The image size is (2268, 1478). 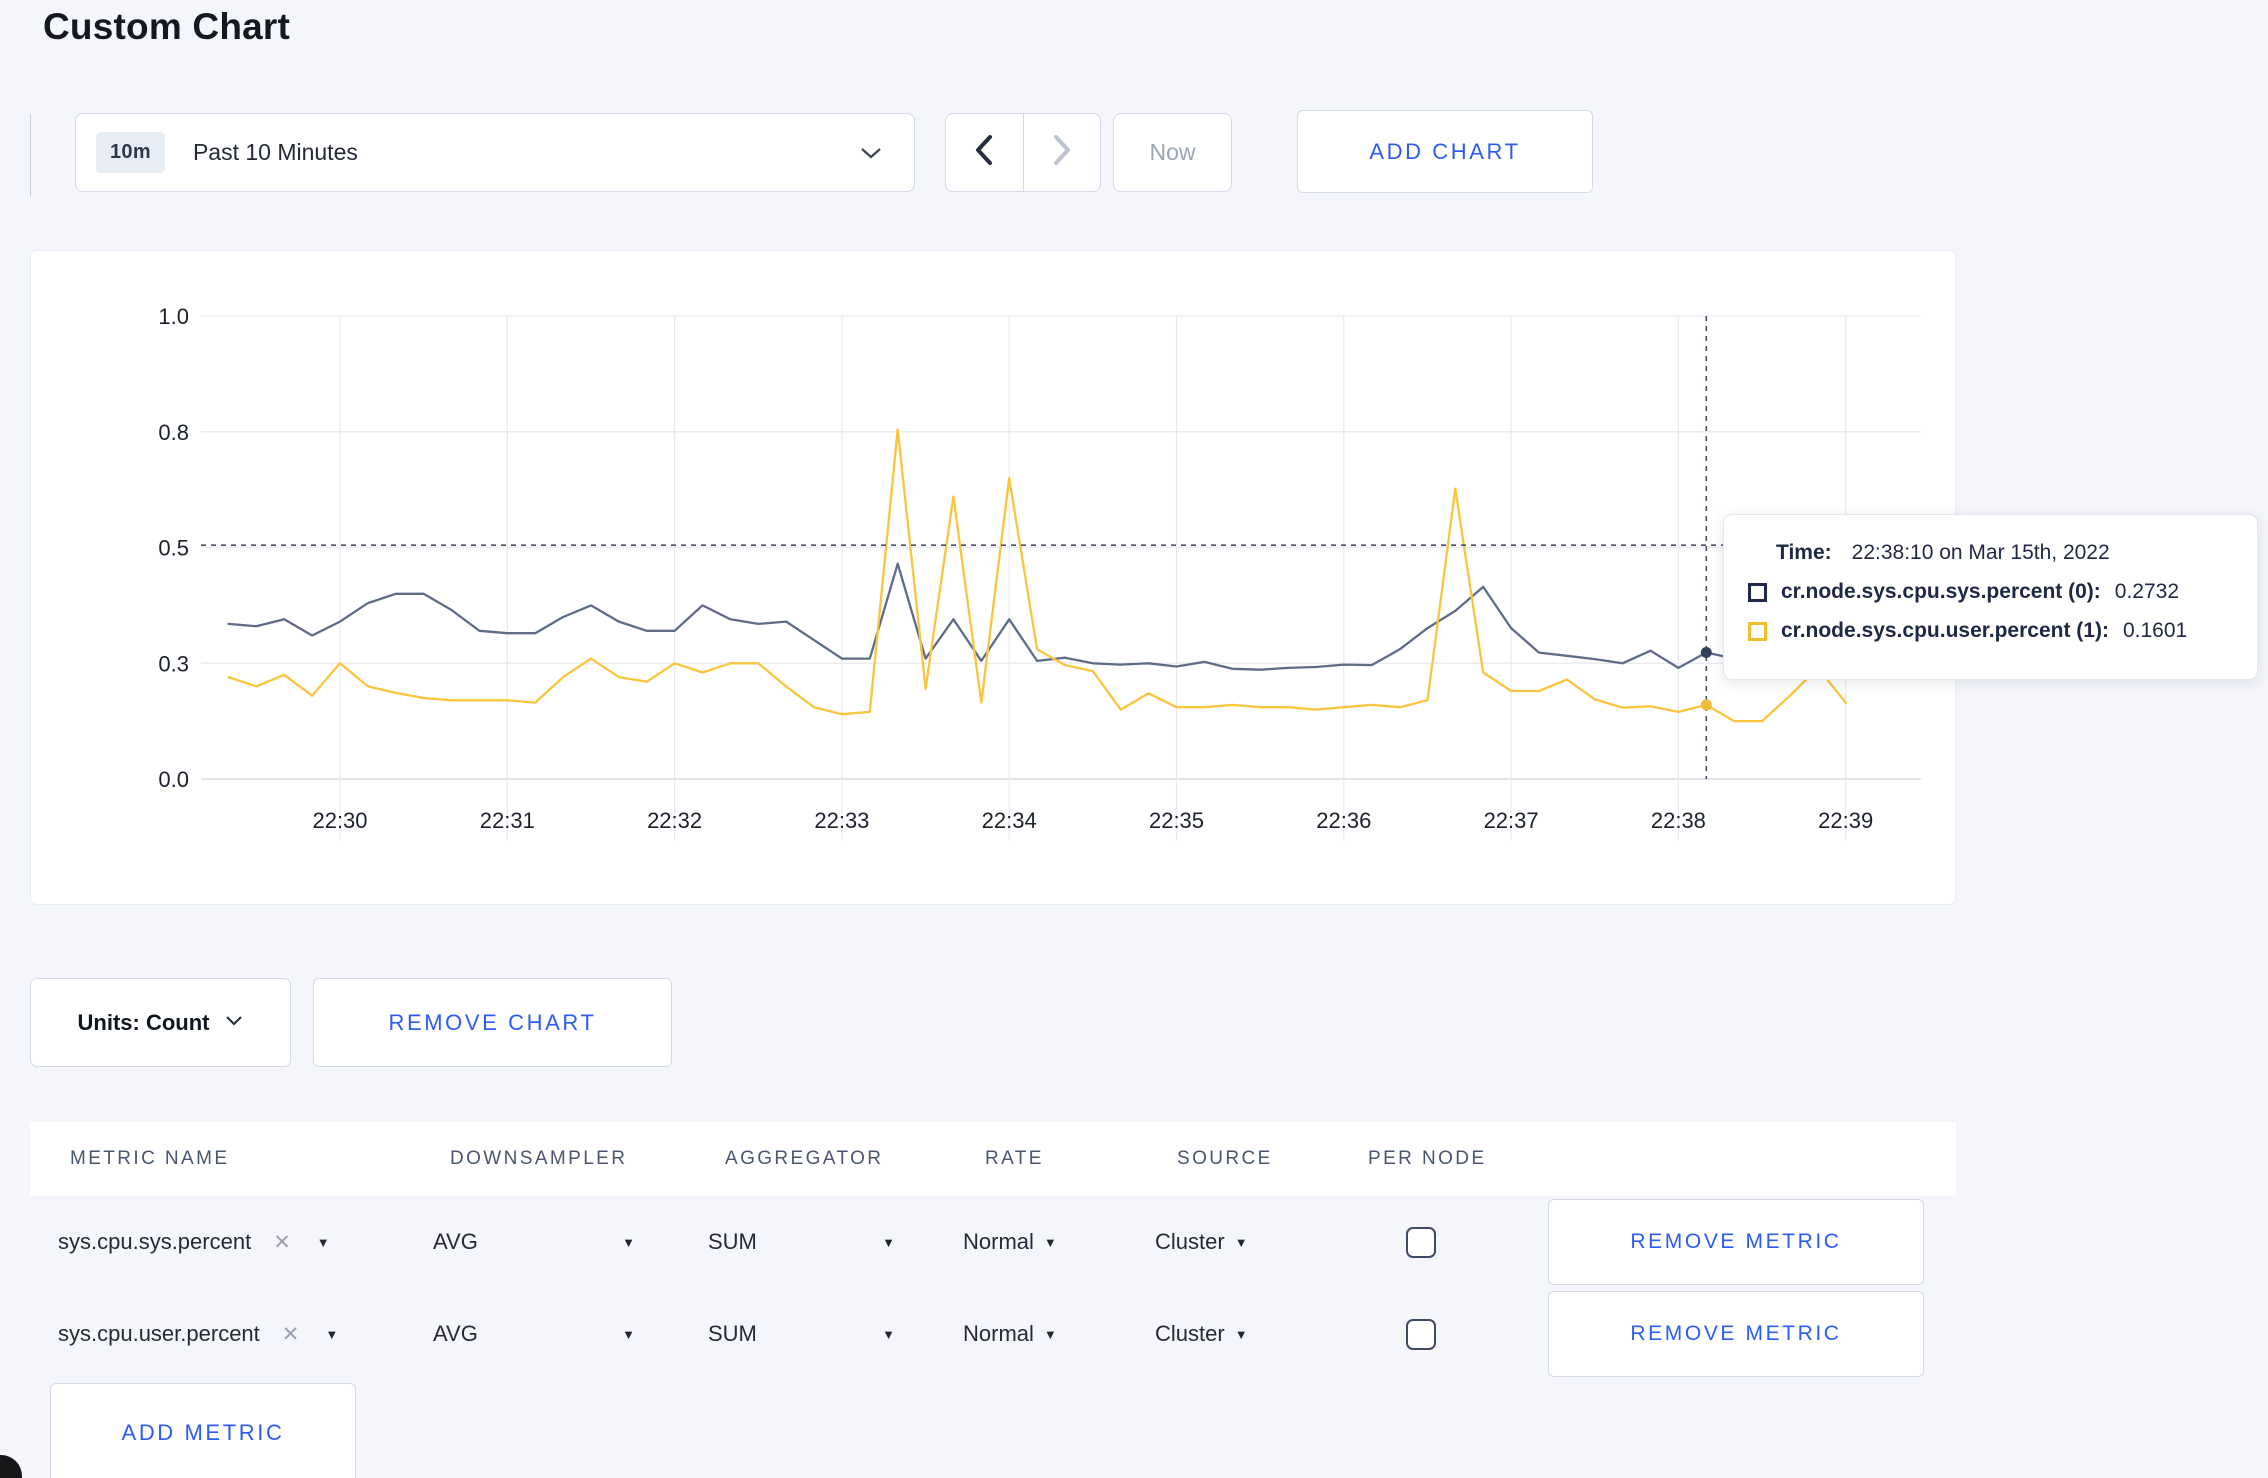 What do you see at coordinates (1757, 631) in the screenshot?
I see `user-series-swatch-icon` at bounding box center [1757, 631].